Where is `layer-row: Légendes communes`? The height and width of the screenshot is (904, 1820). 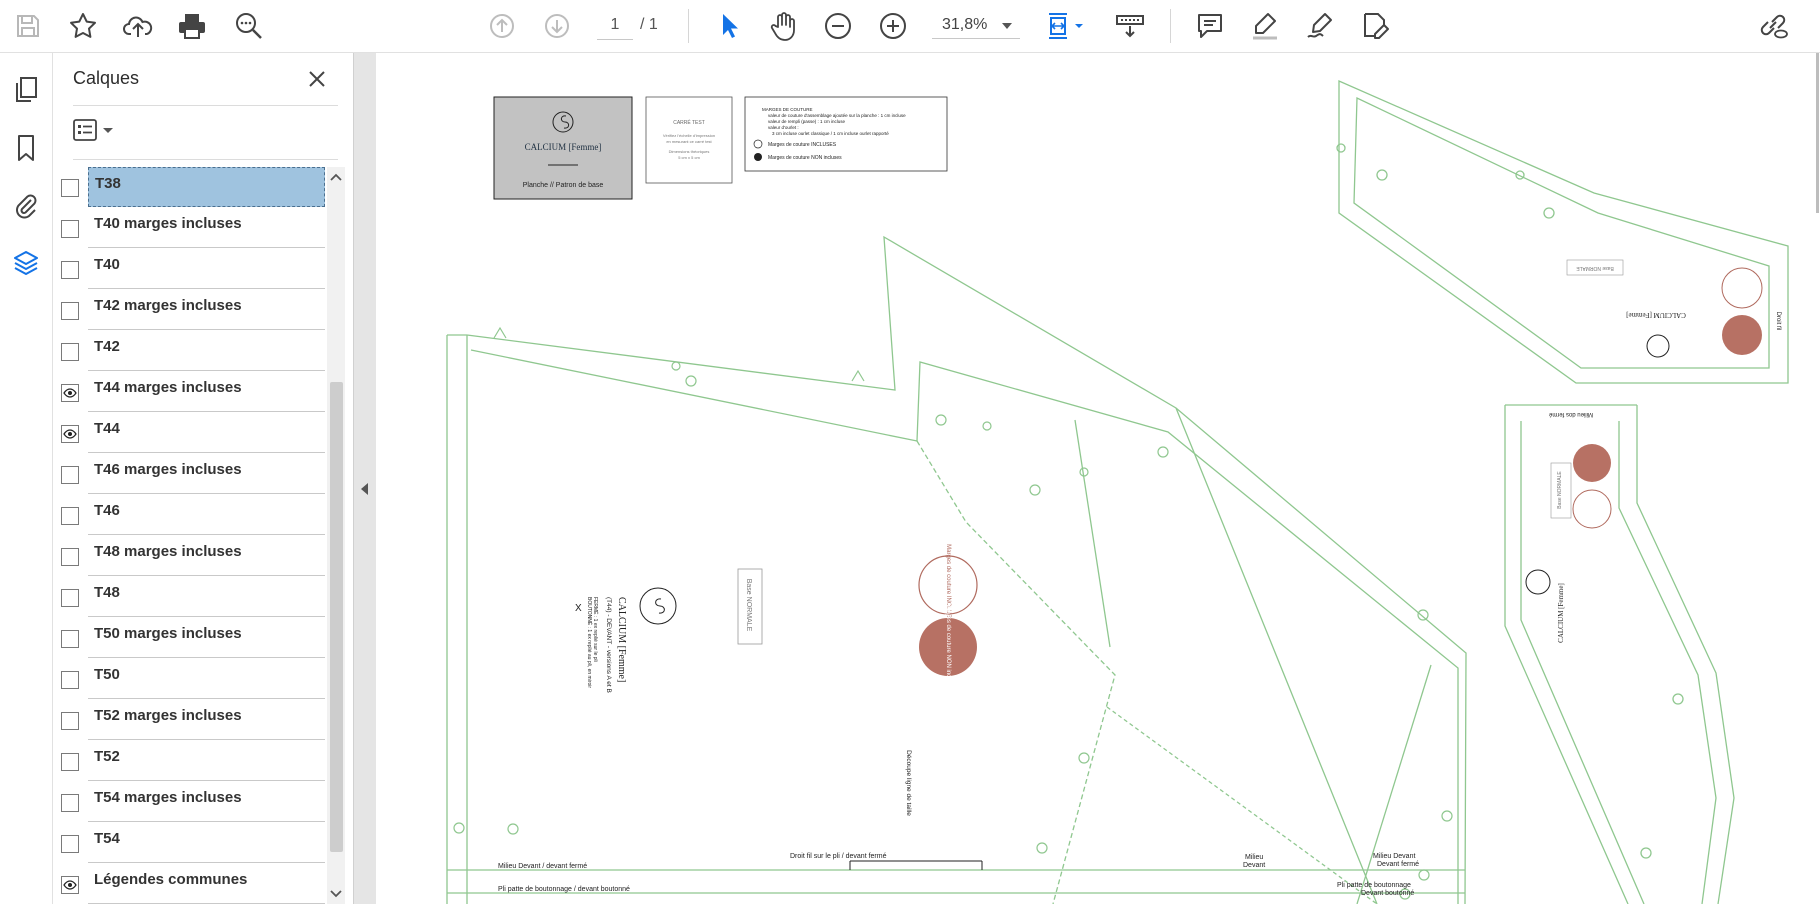
layer-row: Légendes communes is located at coordinates (189, 884).